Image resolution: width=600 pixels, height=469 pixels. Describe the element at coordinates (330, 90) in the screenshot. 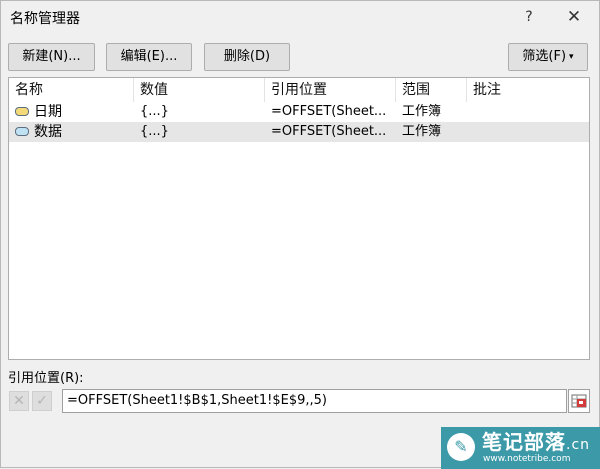

I see `column-header-refers-to: 引用位置` at that location.